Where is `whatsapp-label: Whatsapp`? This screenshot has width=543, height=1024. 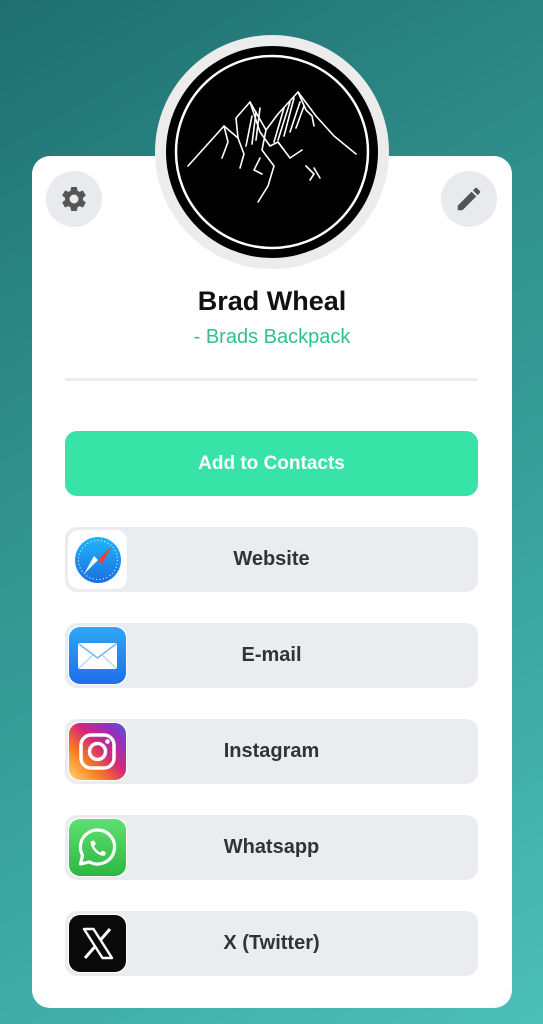
whatsapp-label: Whatsapp is located at coordinates (271, 847).